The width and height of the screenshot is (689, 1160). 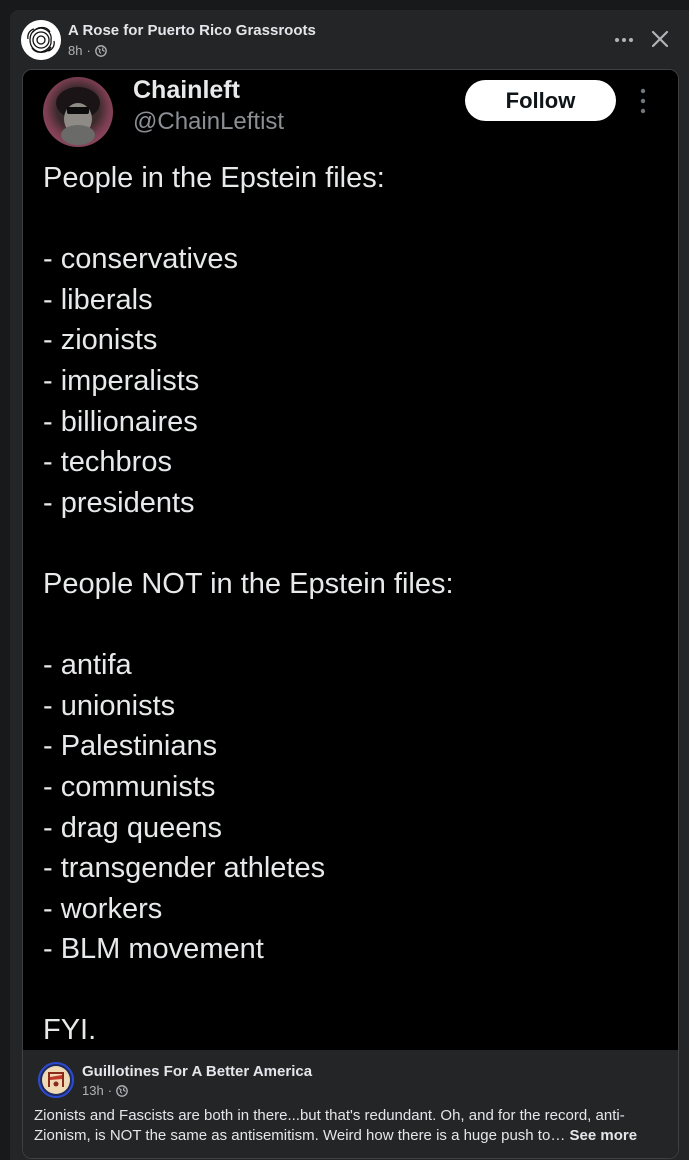 I want to click on post-header: A Rose for Puerto Rico Grassroots 8h ·, so click(x=349, y=40).